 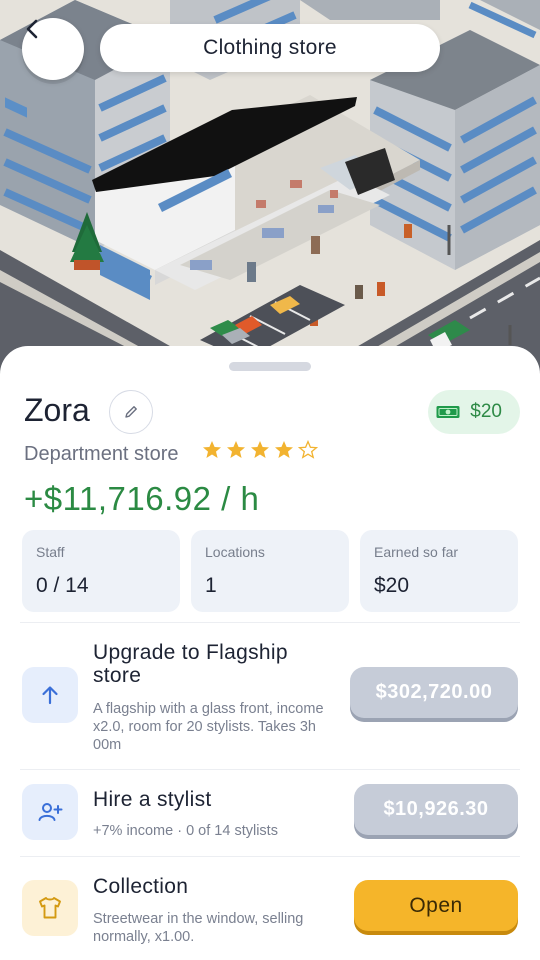 What do you see at coordinates (270, 366) in the screenshot?
I see `sheet-drag-handle` at bounding box center [270, 366].